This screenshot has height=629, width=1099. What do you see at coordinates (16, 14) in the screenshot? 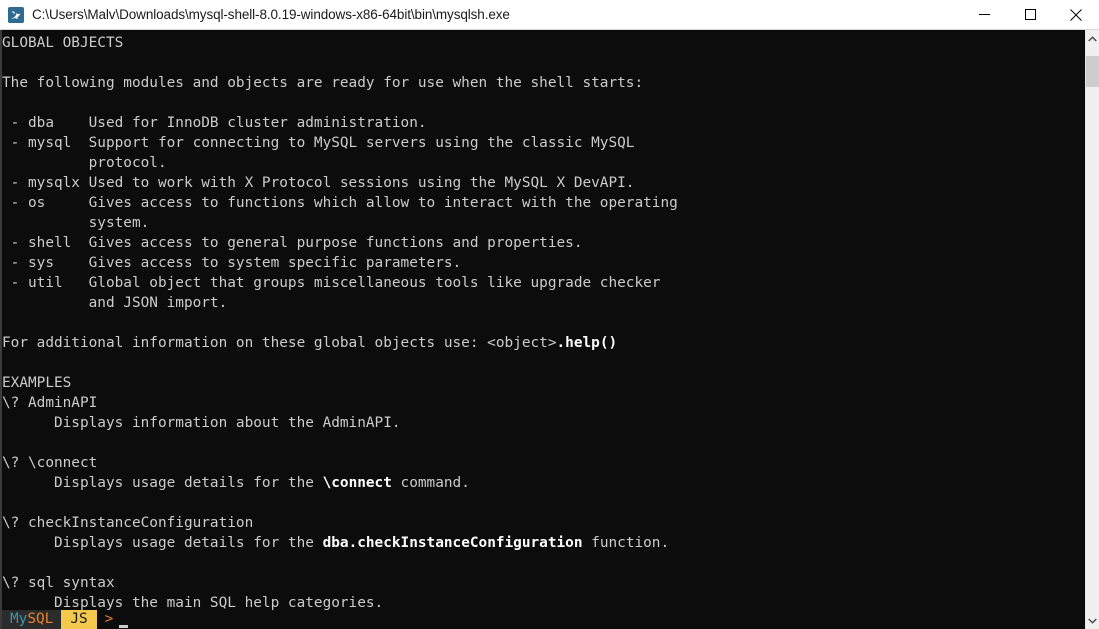
I see `mysql-shell-icon` at bounding box center [16, 14].